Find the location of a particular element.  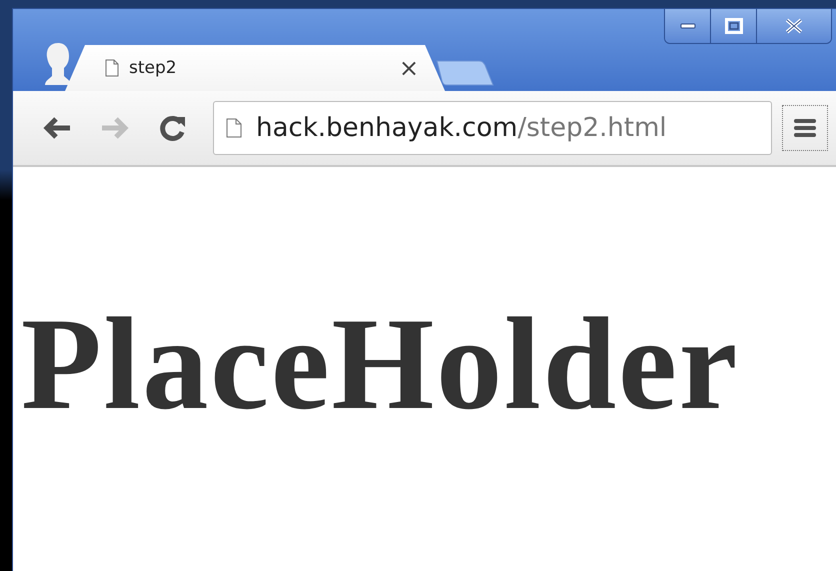

close-window-button is located at coordinates (794, 26).